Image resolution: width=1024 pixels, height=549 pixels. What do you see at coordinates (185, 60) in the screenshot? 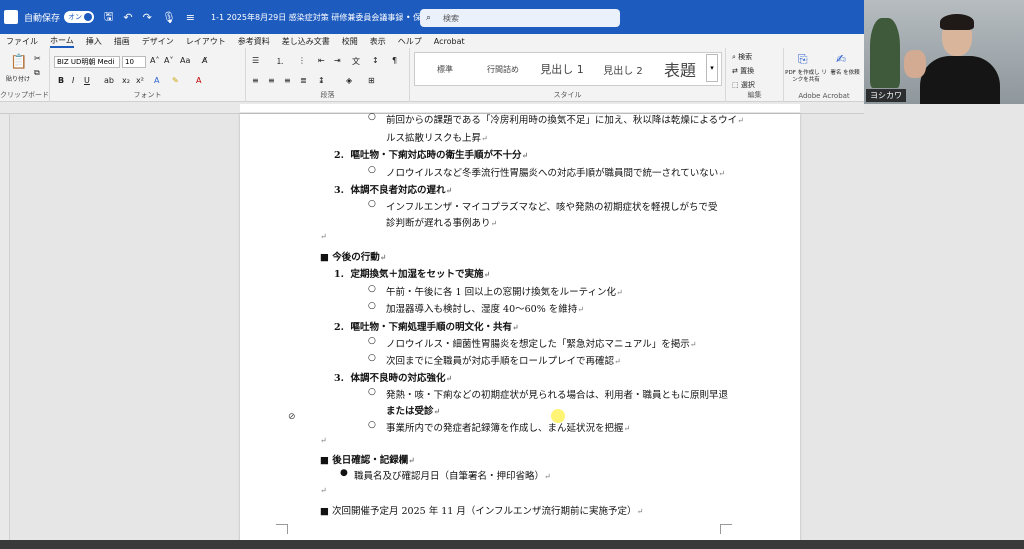
I see `change-case-icon: Aa` at bounding box center [185, 60].